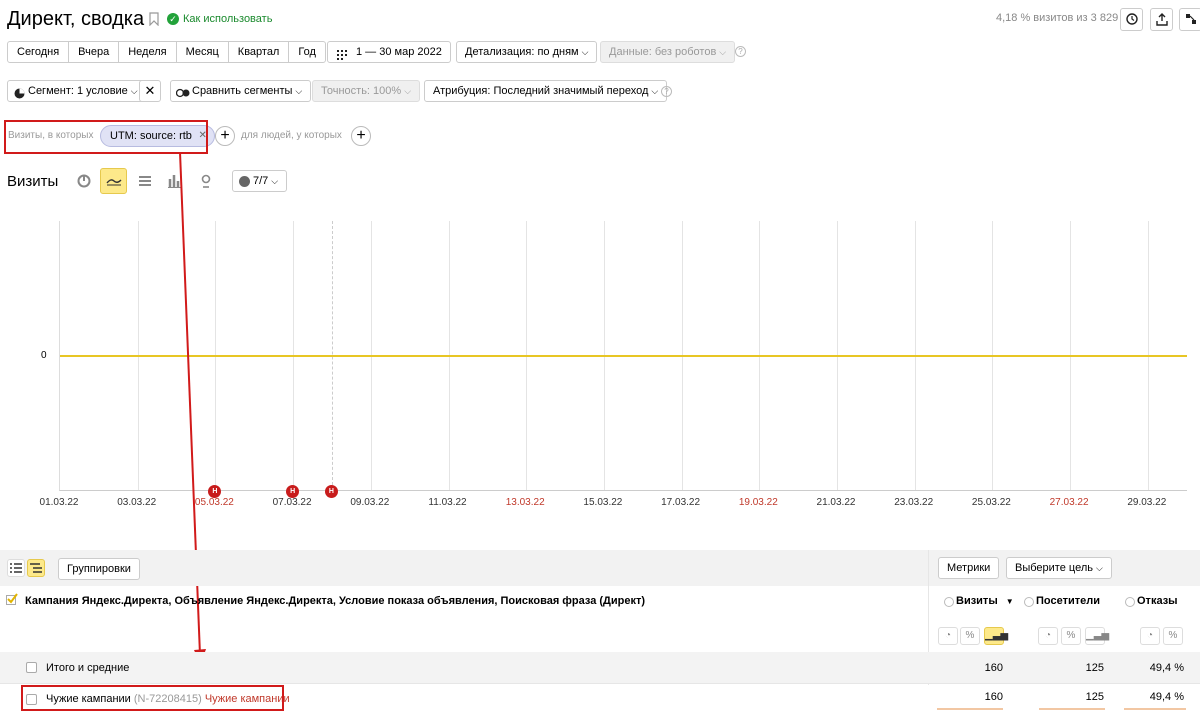  What do you see at coordinates (366, 91) in the screenshot?
I see `accuracy-dropdown: Точность: 100% ⌵` at bounding box center [366, 91].